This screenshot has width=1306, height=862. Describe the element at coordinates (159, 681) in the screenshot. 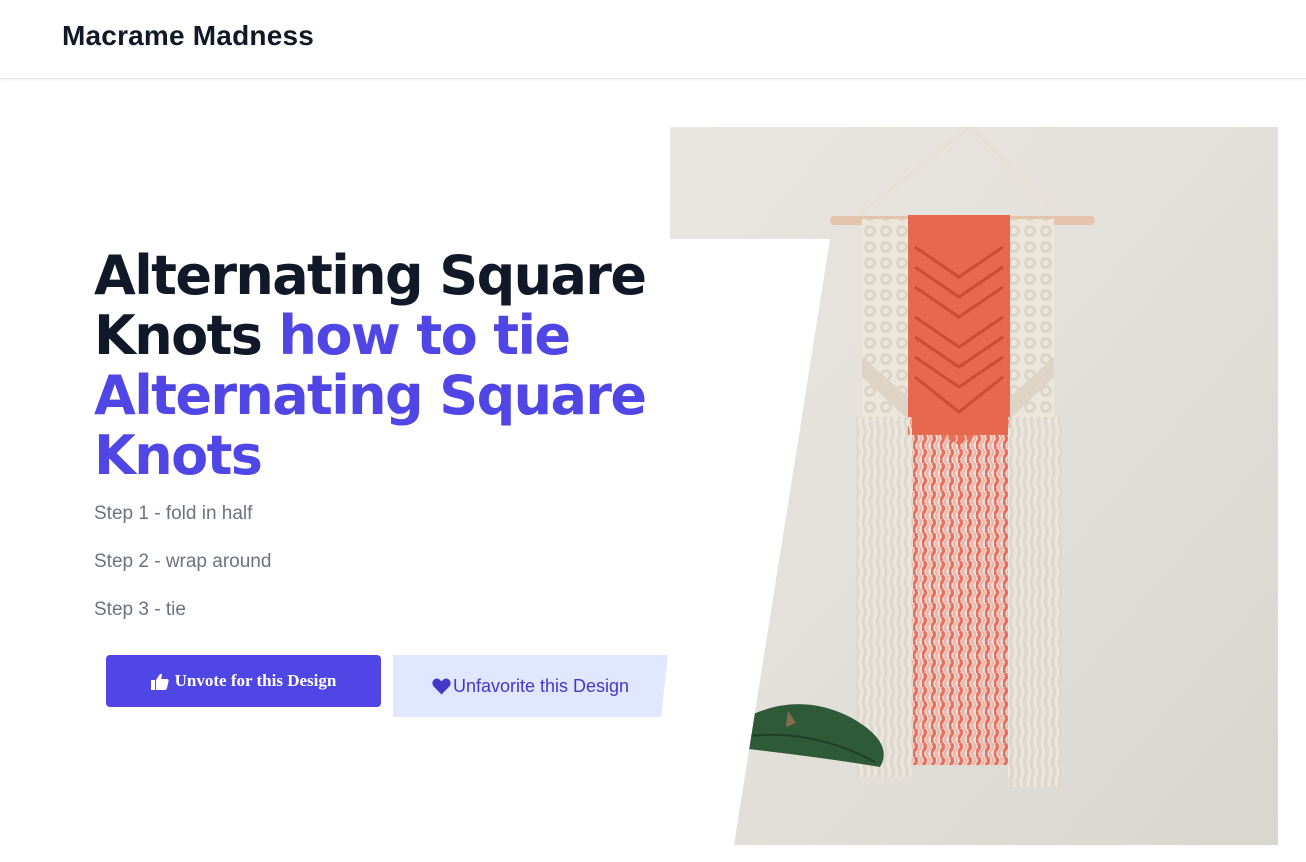

I see `thumbs-up-icon` at that location.